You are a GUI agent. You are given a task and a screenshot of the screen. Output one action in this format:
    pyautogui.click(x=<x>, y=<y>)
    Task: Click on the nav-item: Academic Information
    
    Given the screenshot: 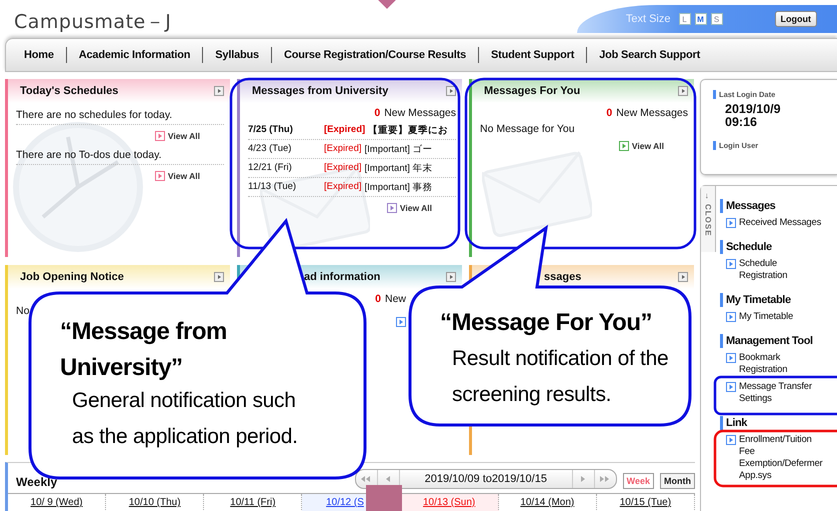 What is the action you would take?
    pyautogui.click(x=134, y=55)
    